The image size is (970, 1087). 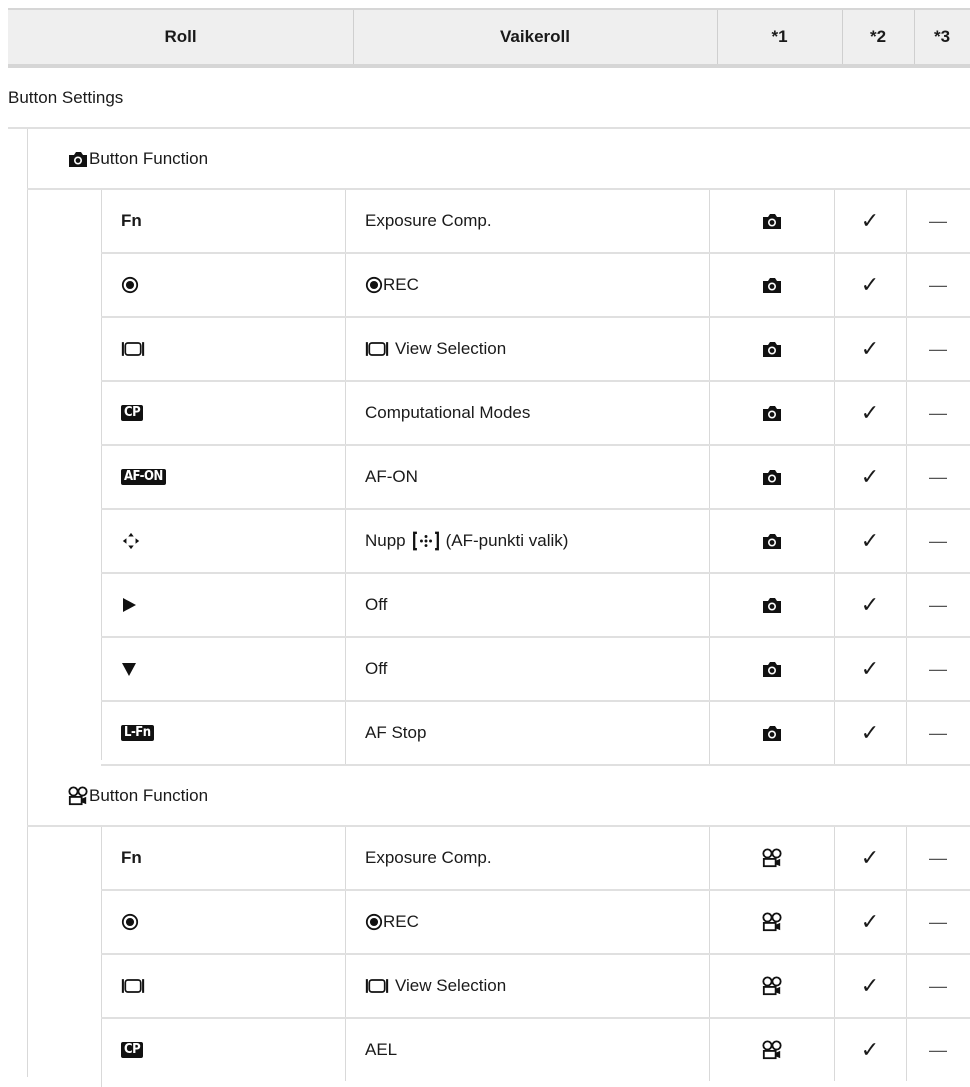 What do you see at coordinates (942, 36) in the screenshot?
I see `header-col-3: *3` at bounding box center [942, 36].